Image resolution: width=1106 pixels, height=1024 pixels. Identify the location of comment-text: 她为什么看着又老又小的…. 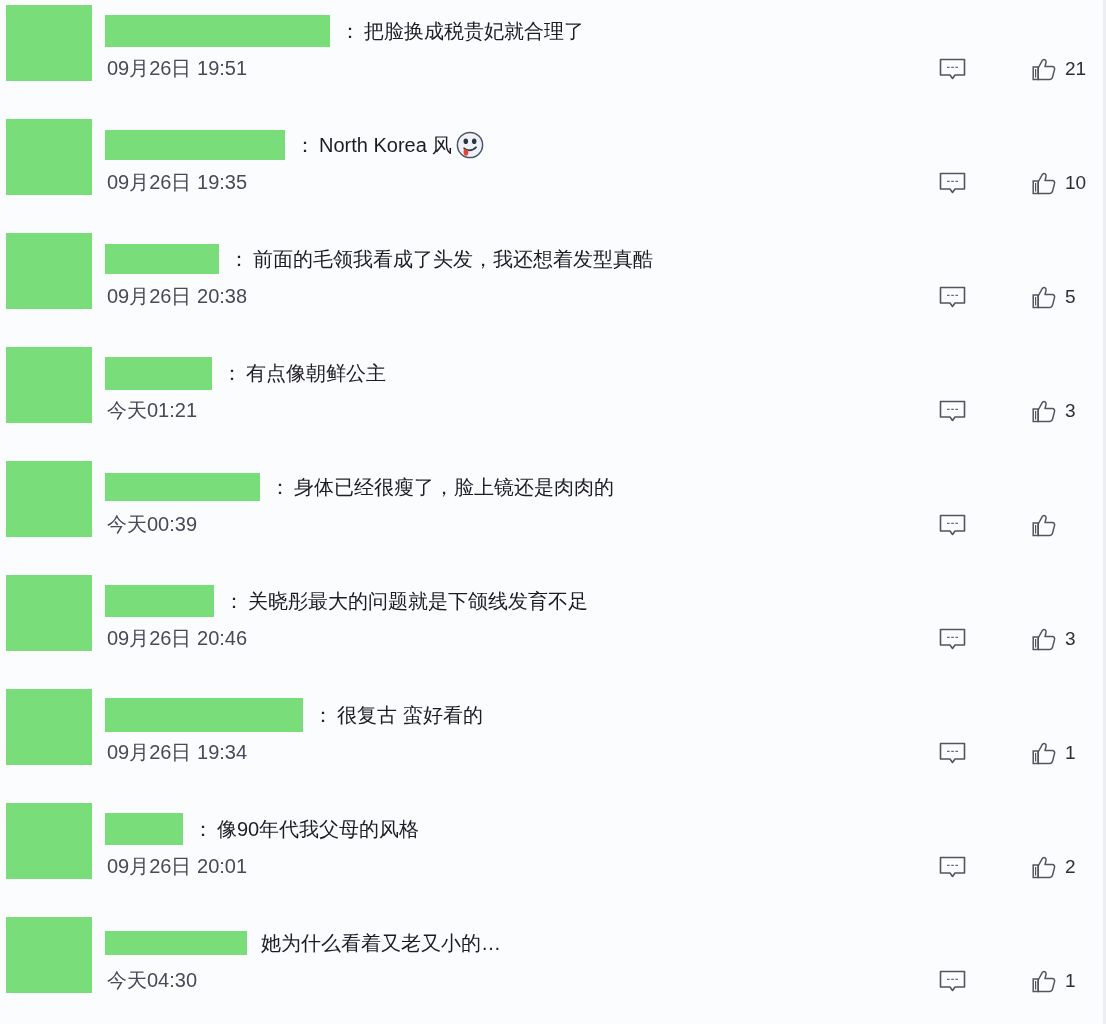
(381, 943).